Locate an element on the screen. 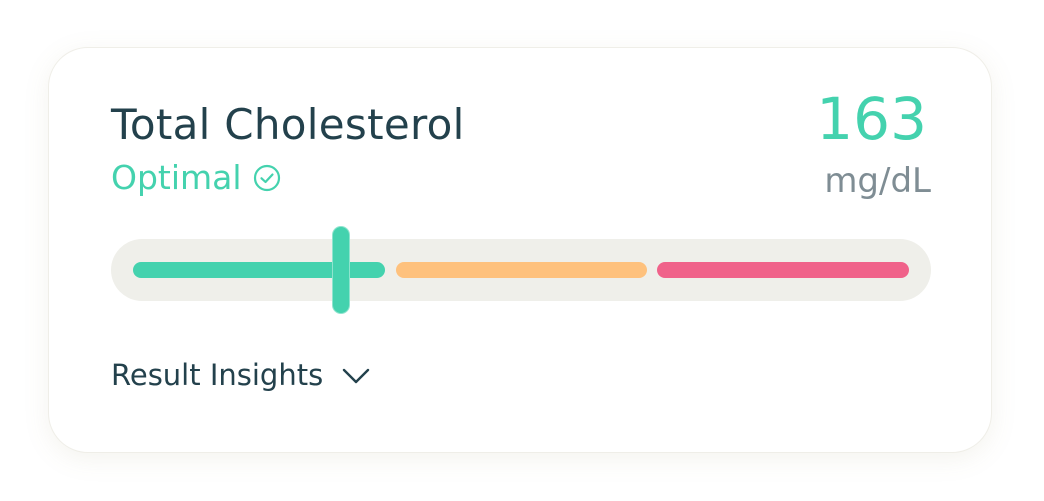  check-circle-icon is located at coordinates (266, 177).